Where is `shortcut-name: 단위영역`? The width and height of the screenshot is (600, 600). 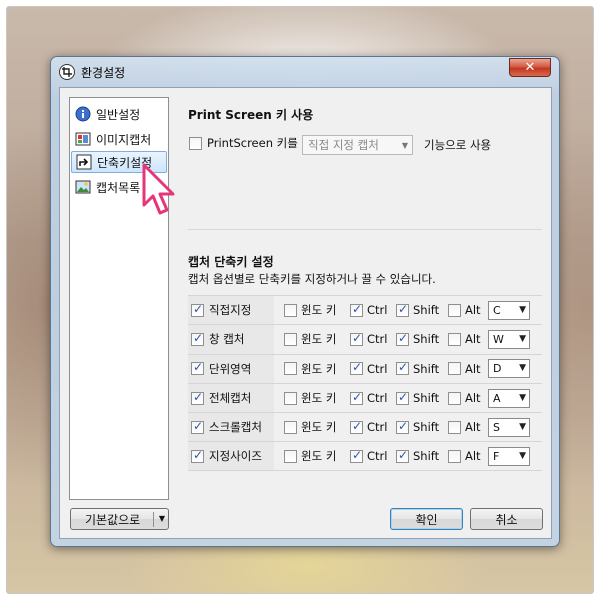
shortcut-name: 단위영역 is located at coordinates (230, 368).